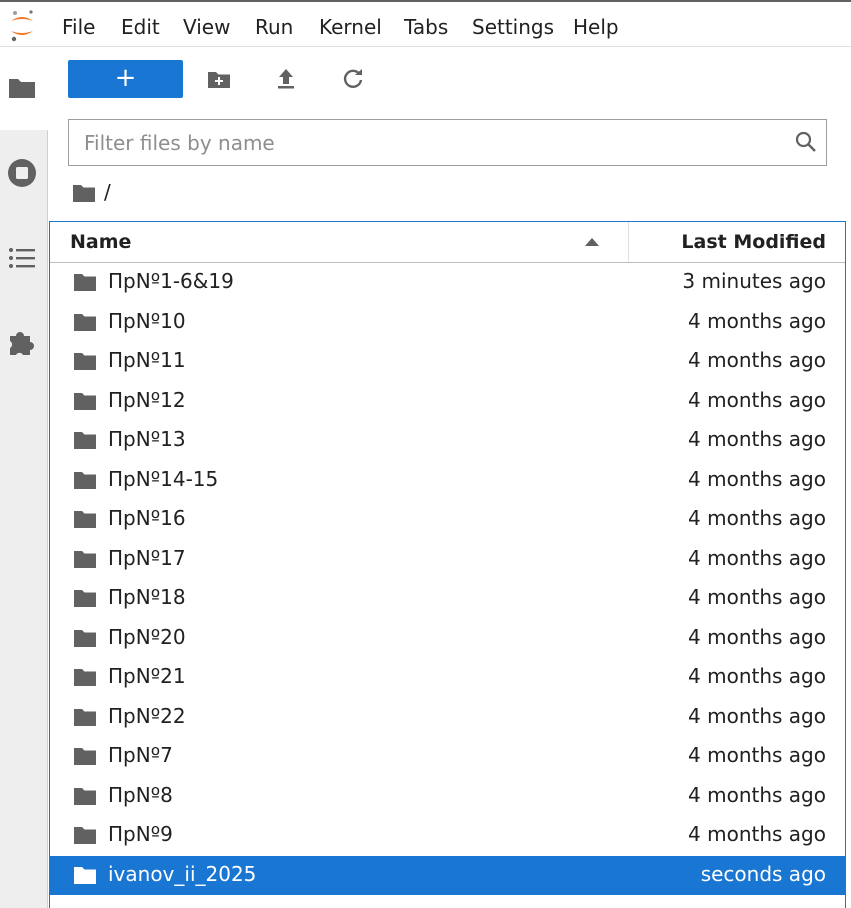 The image size is (851, 908). Describe the element at coordinates (763, 873) in the screenshot. I see `row-last-modified: seconds ago` at that location.